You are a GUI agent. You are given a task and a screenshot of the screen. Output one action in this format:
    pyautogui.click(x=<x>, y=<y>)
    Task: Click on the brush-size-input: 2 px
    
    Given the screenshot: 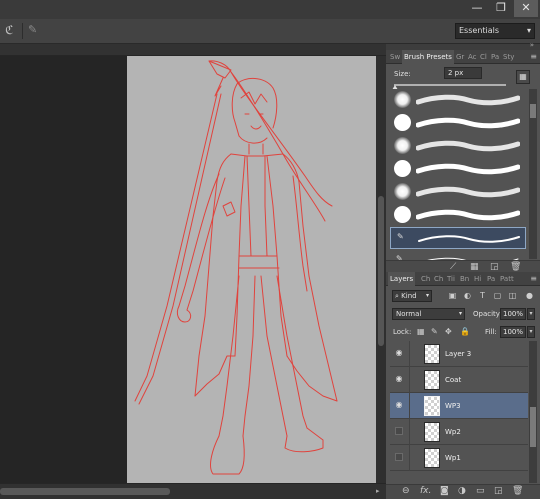 What is the action you would take?
    pyautogui.click(x=463, y=73)
    